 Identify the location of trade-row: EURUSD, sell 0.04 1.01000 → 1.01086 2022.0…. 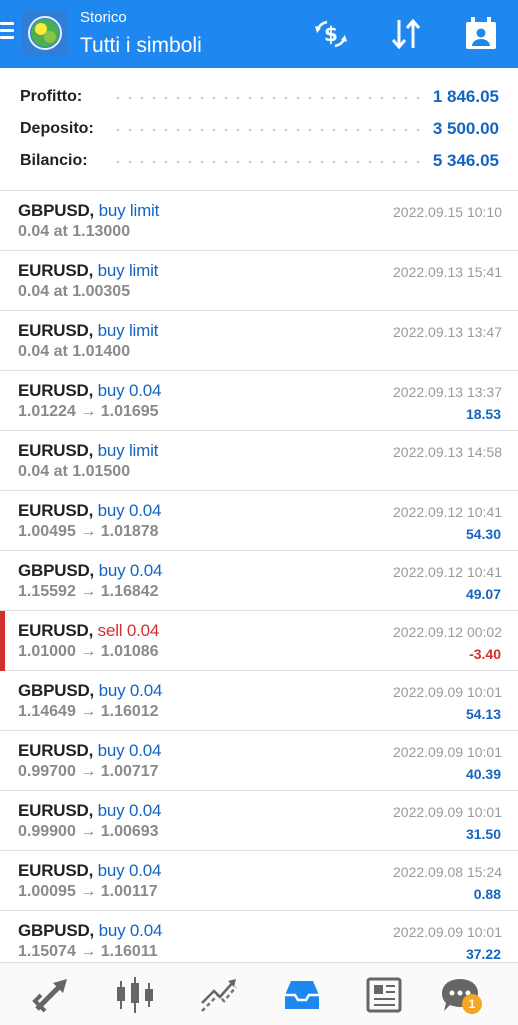
(259, 641).